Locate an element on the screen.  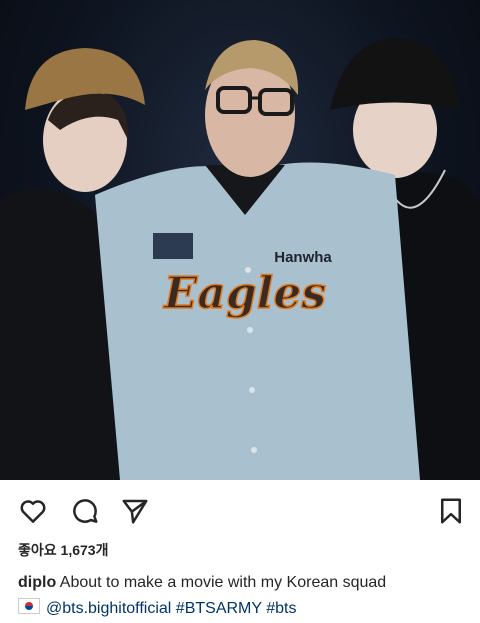
caption-line-2: @bts.bighitofficial #BTSARMY #bts is located at coordinates (243, 609).